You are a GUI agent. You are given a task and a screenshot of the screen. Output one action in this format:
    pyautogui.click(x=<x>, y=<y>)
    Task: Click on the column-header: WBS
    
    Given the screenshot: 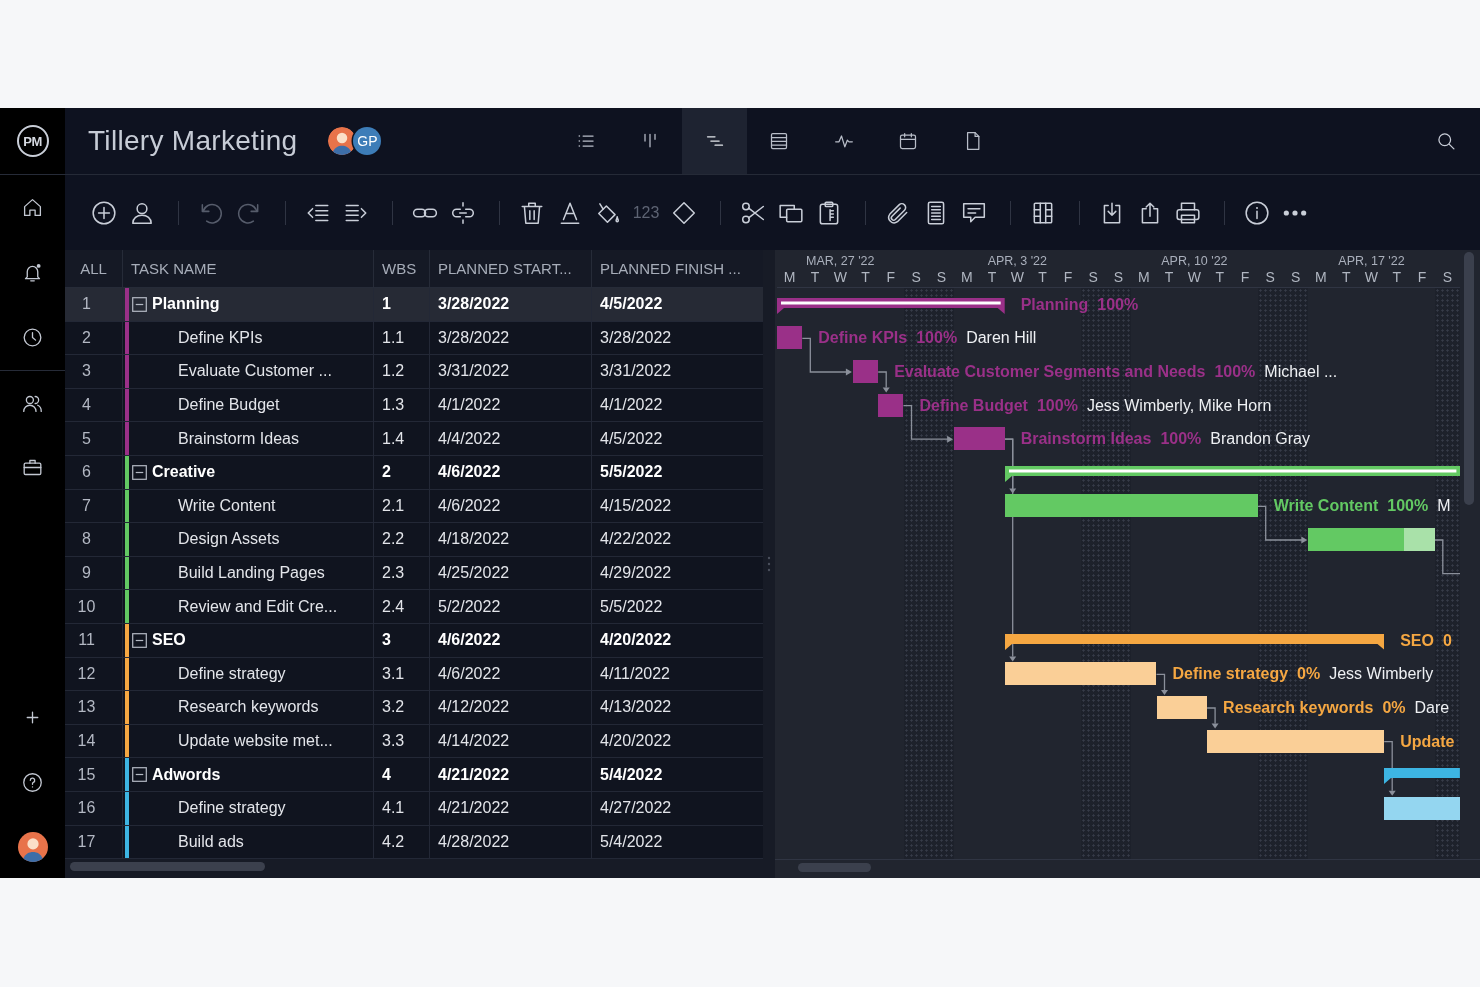 What is the action you would take?
    pyautogui.click(x=399, y=268)
    